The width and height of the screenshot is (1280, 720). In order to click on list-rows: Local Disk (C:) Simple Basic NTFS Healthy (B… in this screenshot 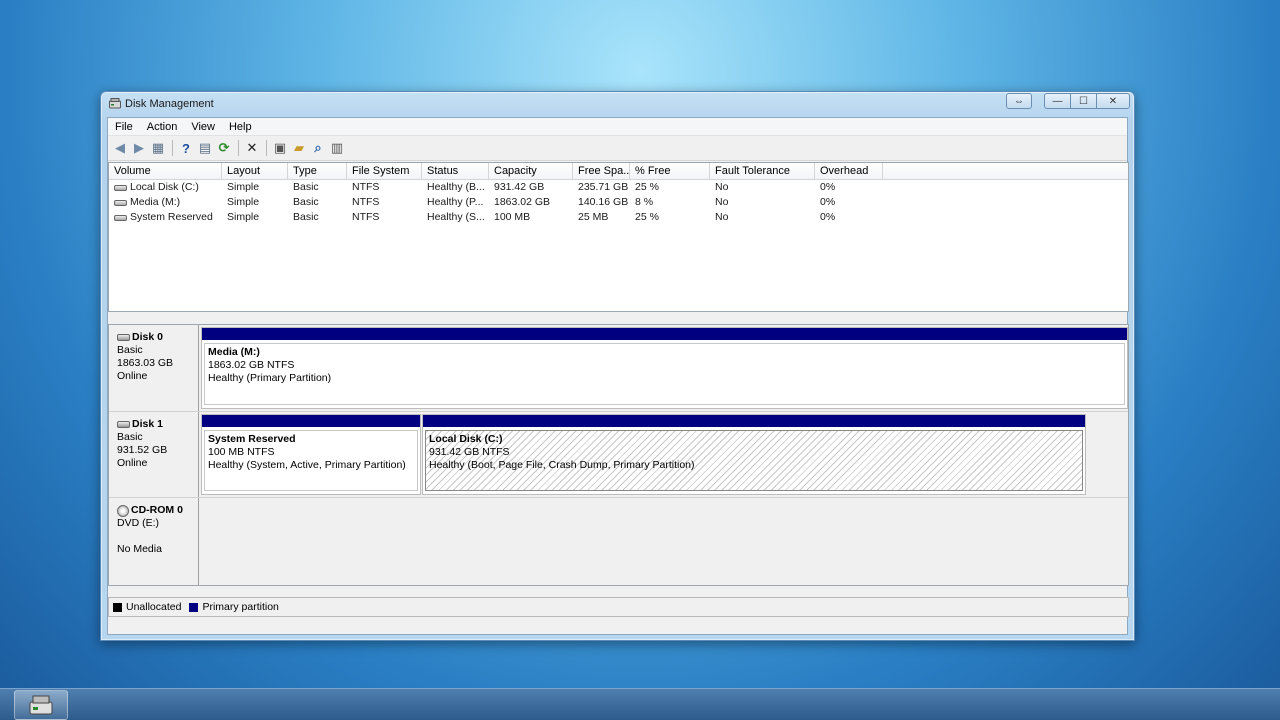, I will do `click(618, 202)`.